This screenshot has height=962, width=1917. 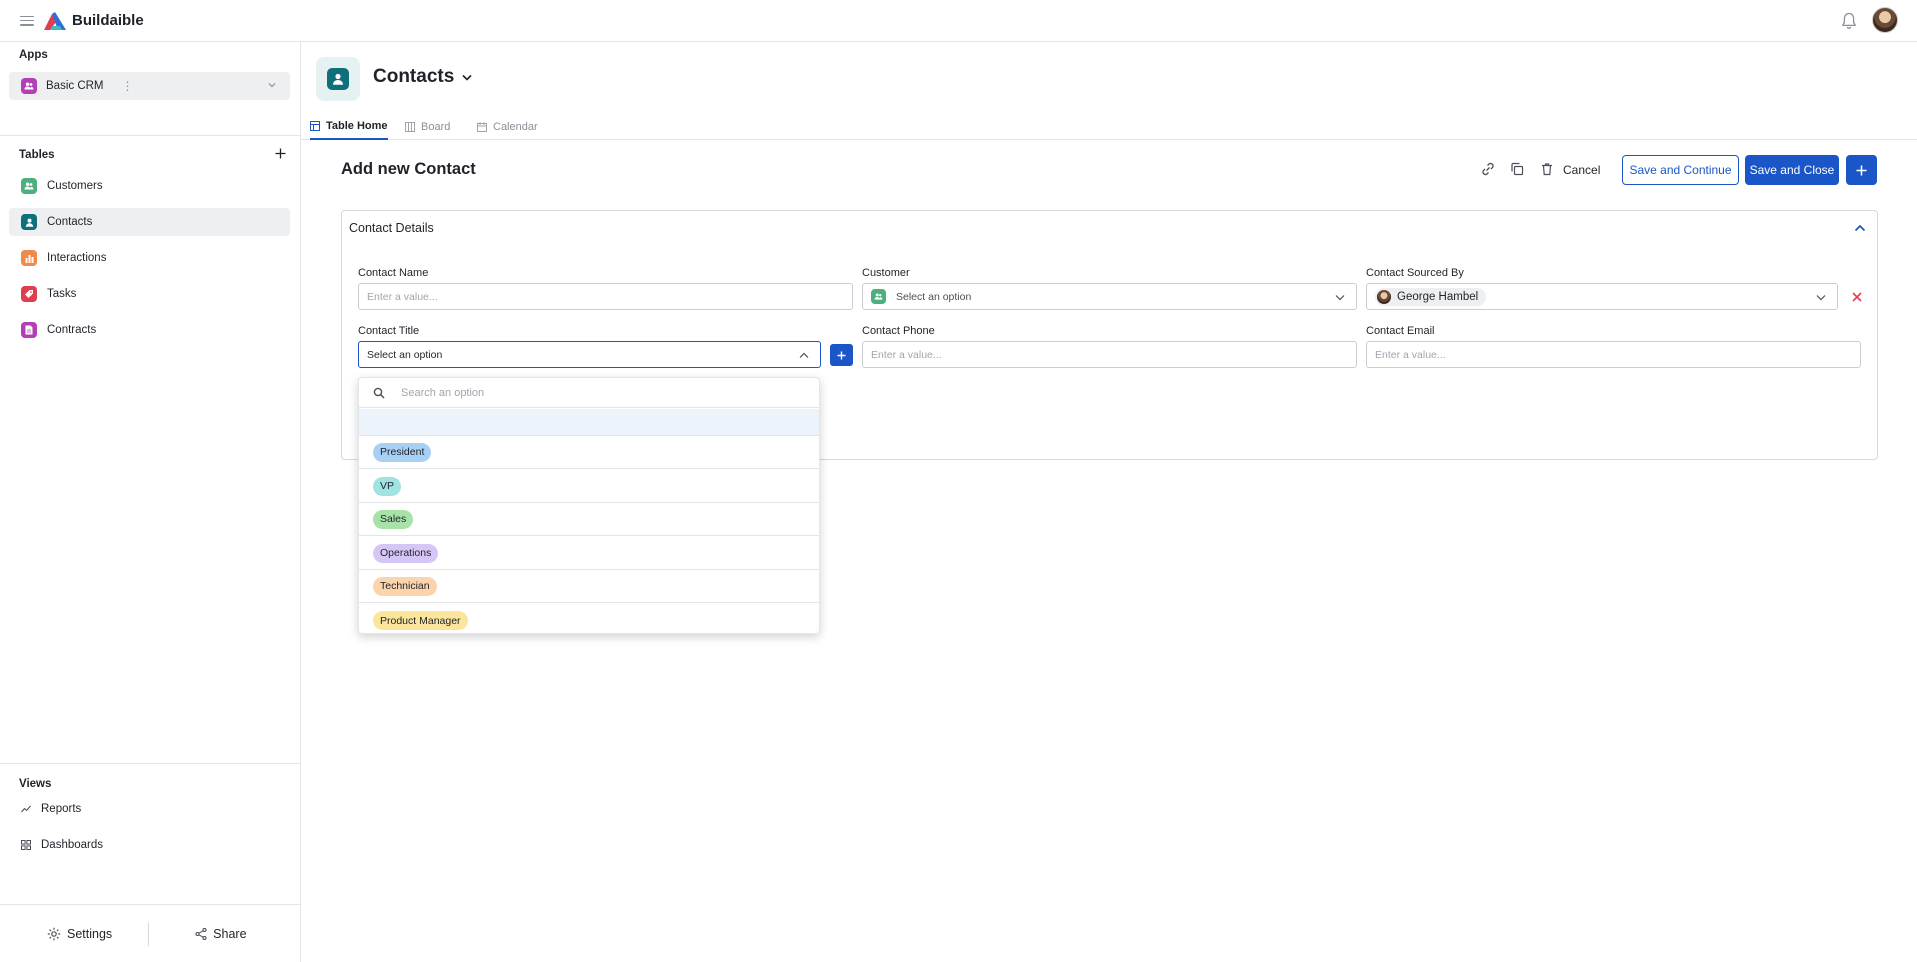 What do you see at coordinates (414, 76) in the screenshot?
I see `page-title: Contacts` at bounding box center [414, 76].